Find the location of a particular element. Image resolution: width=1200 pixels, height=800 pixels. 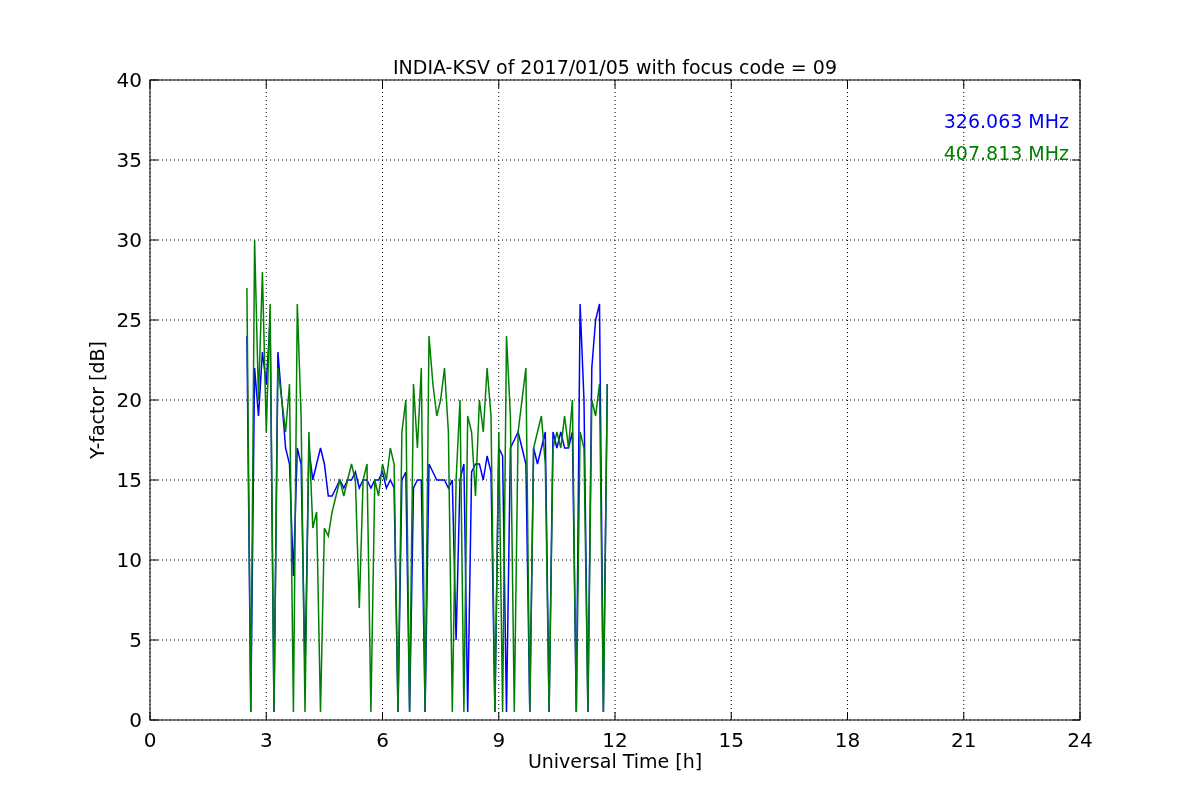

x-tick-label: 12 is located at coordinates (615, 740).